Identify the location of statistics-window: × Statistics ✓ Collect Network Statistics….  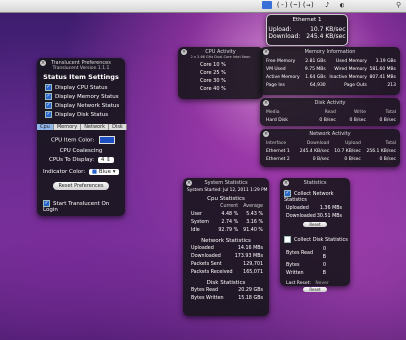
(315, 235).